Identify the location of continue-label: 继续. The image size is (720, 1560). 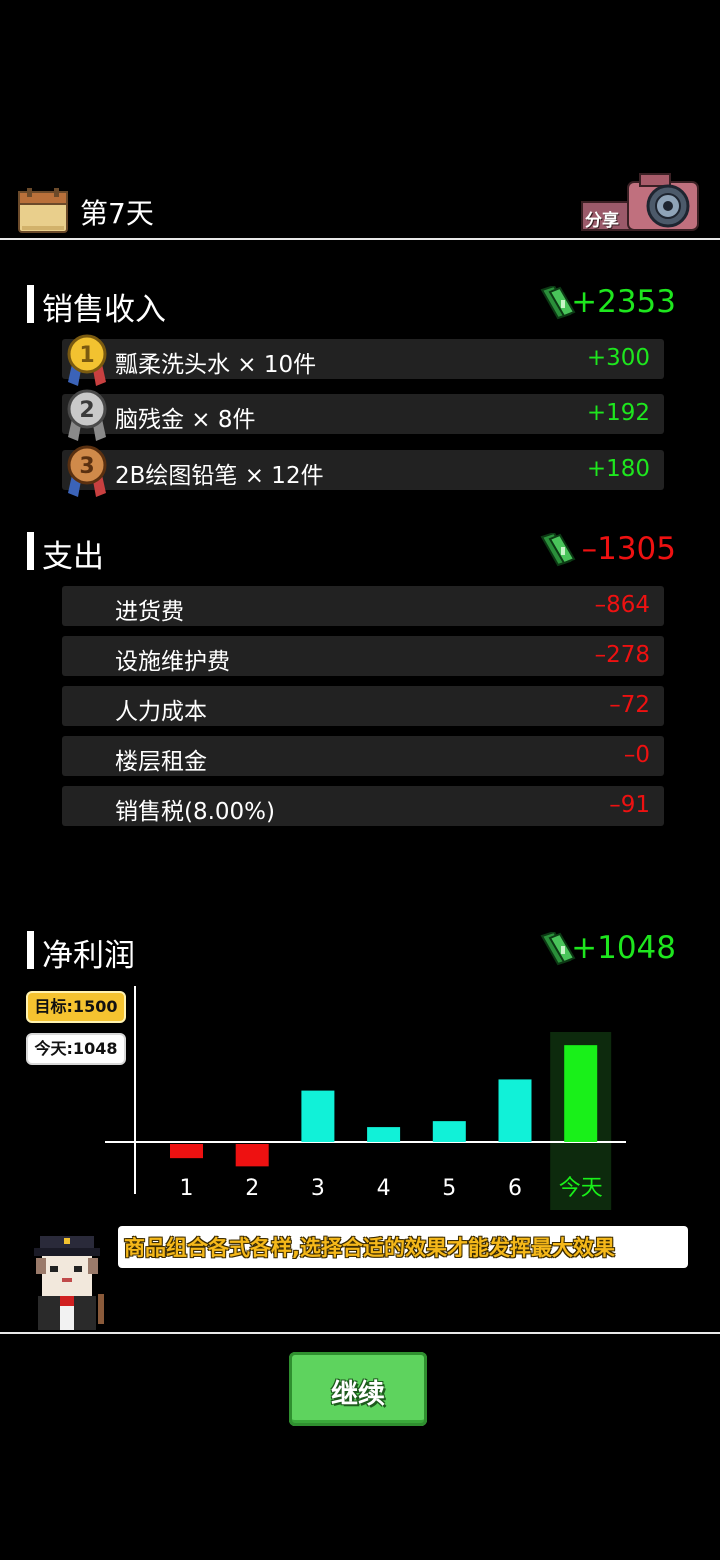
(358, 1394).